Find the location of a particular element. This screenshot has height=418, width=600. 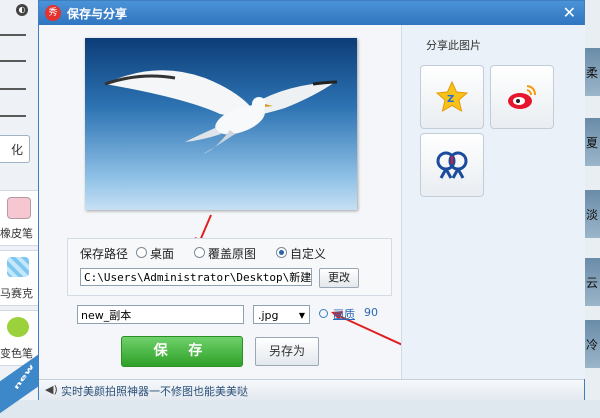

save-as-button: 另存为 is located at coordinates (287, 351).